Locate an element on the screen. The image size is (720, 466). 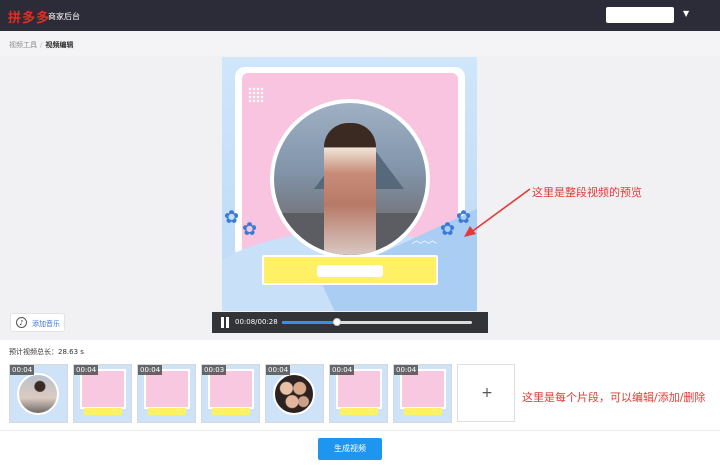
preview-photo is located at coordinates (350, 179).